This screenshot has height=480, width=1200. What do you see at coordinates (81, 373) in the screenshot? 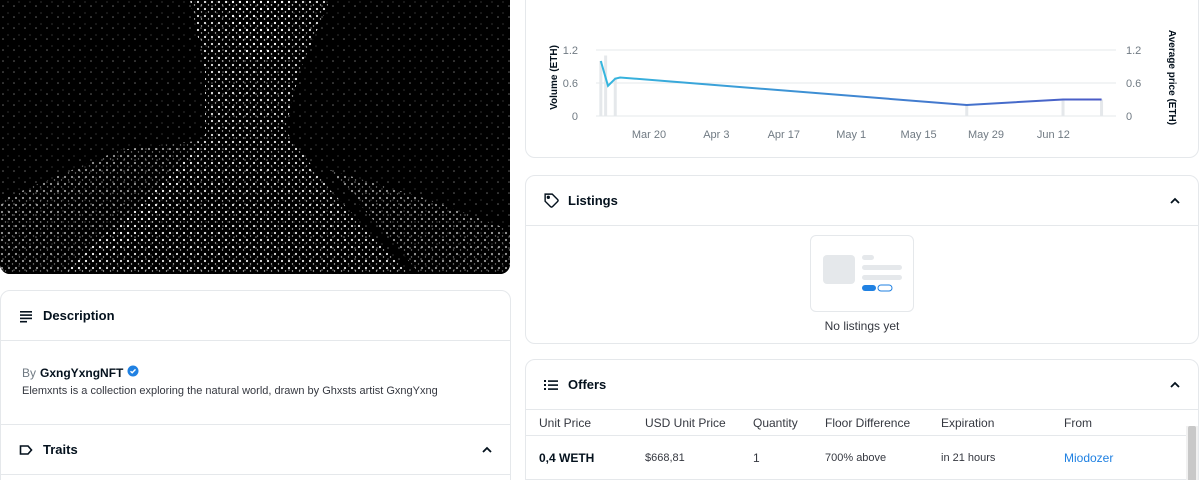
I see `creator-link: GxngYxngNFT` at bounding box center [81, 373].